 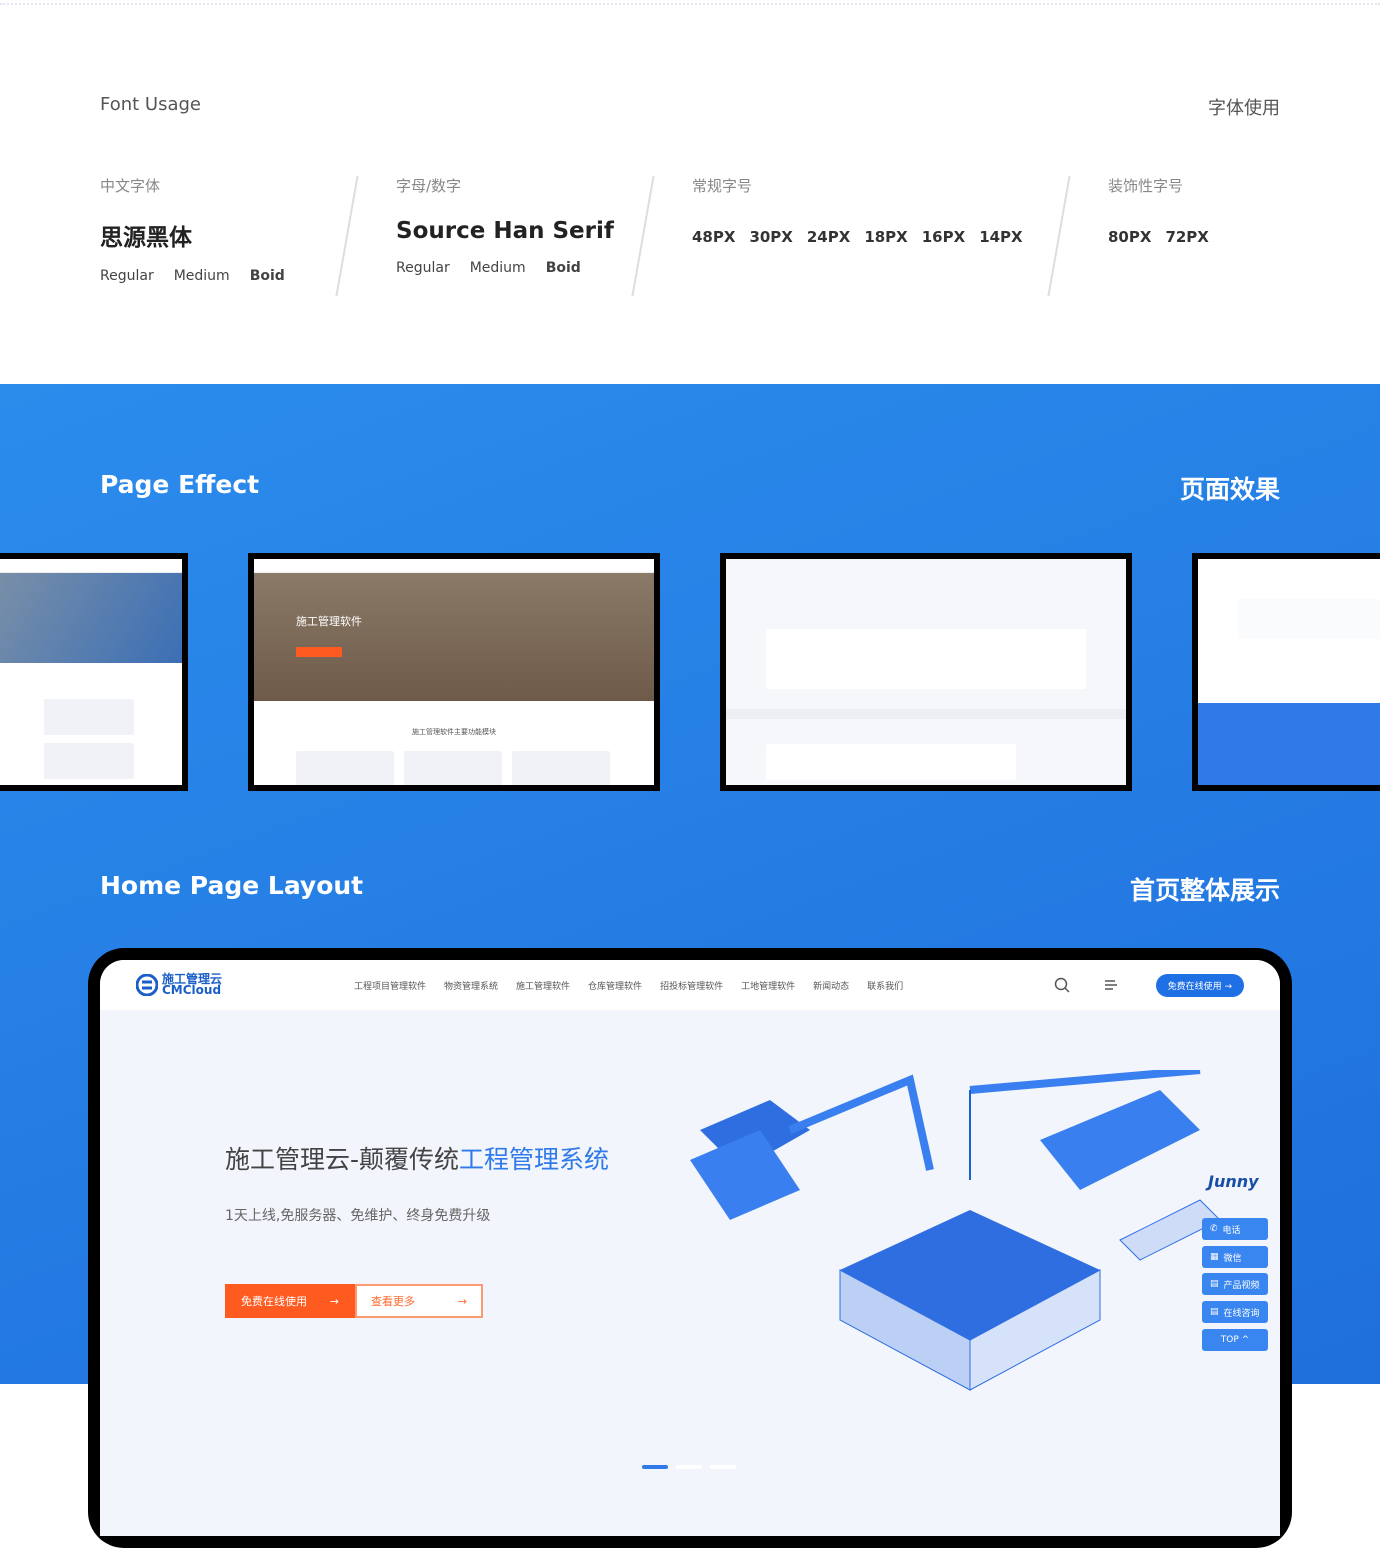 I want to click on menu-item: 工地管理软件, so click(x=768, y=985).